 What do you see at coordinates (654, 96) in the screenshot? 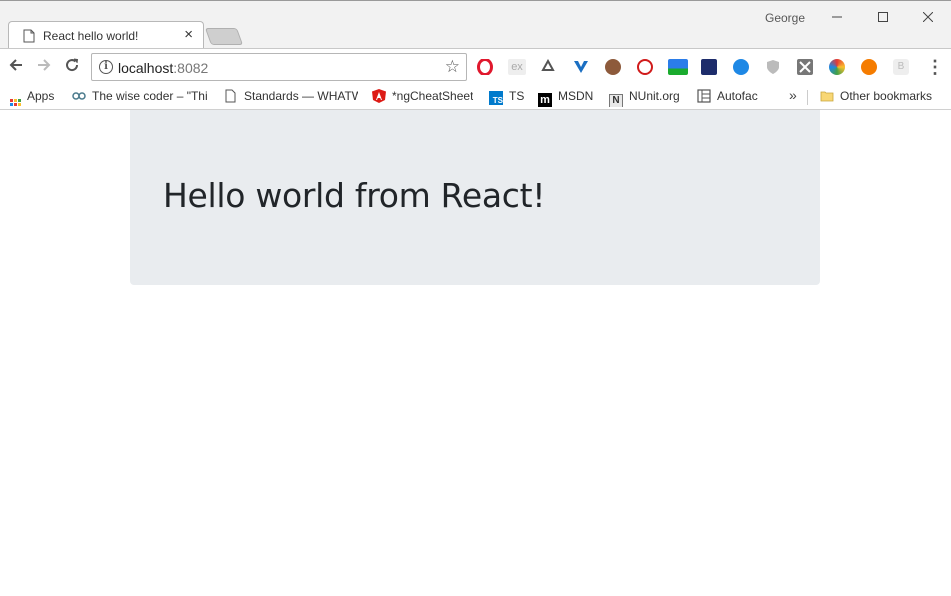
I see `bookmark-label: NUnit.org` at bounding box center [654, 96].